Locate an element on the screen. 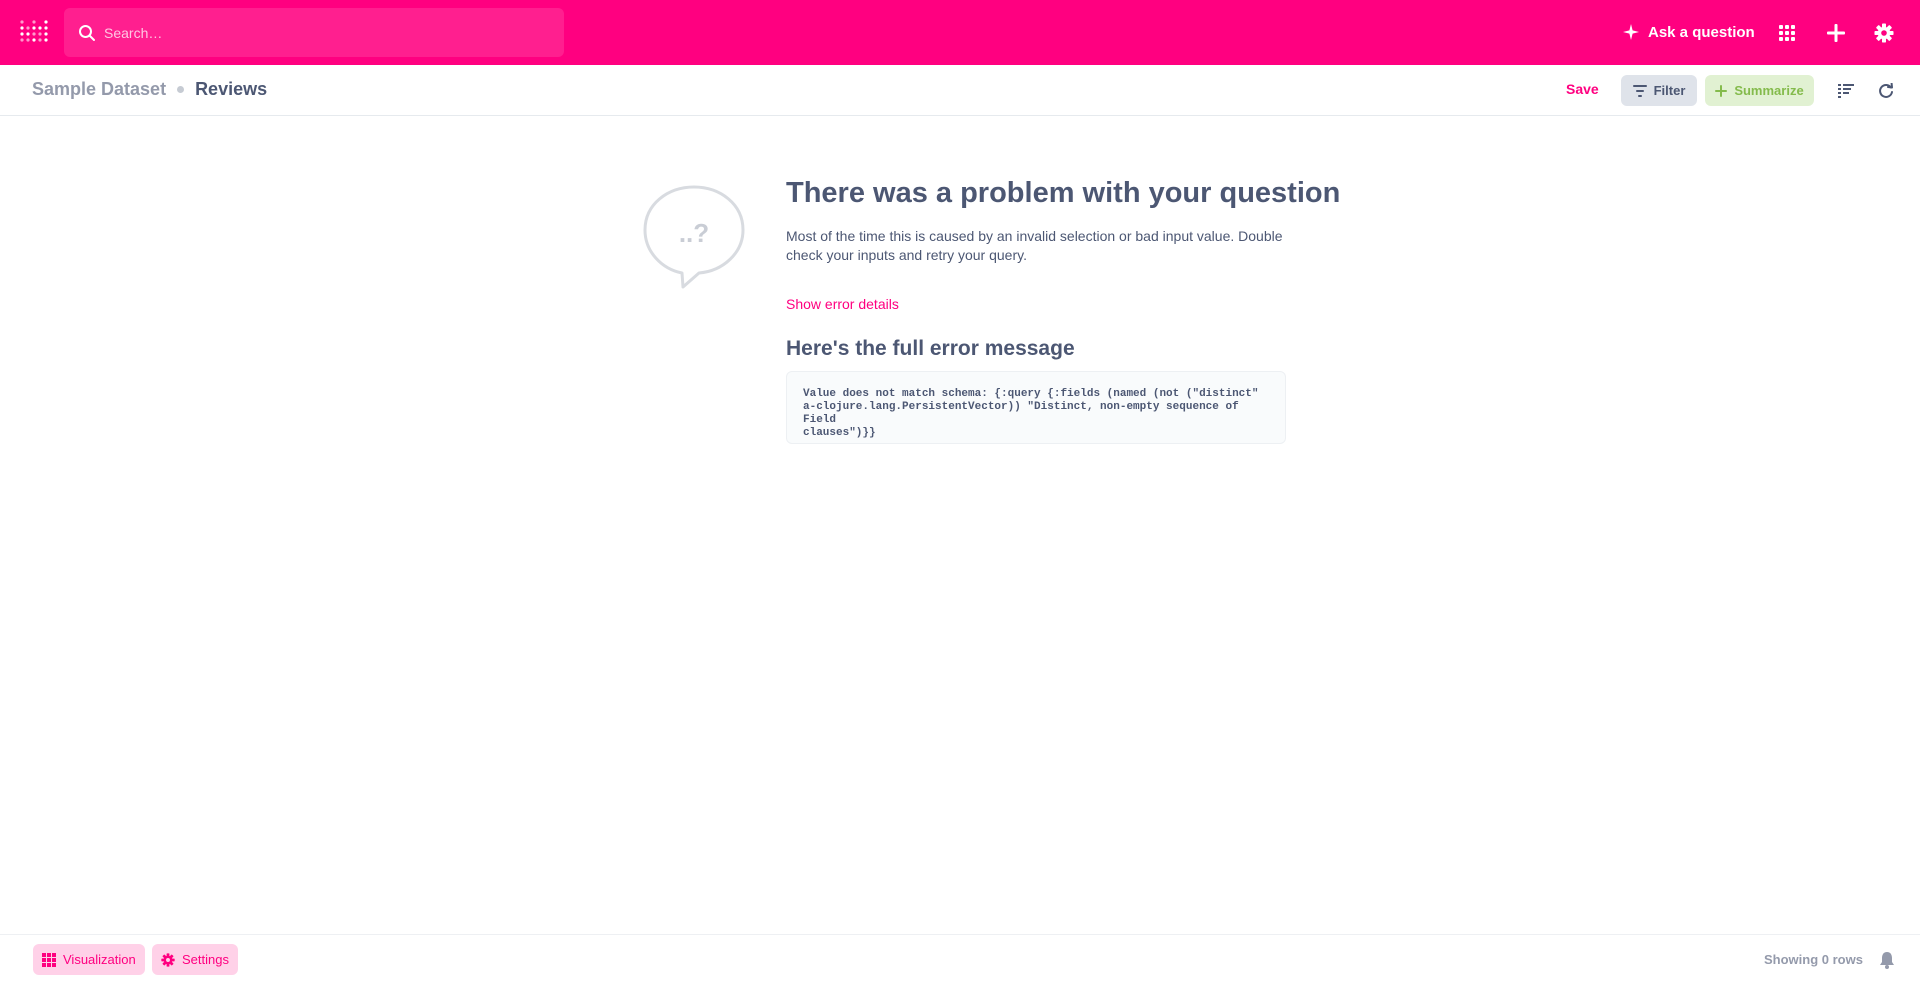  notebook-icon is located at coordinates (1846, 91).